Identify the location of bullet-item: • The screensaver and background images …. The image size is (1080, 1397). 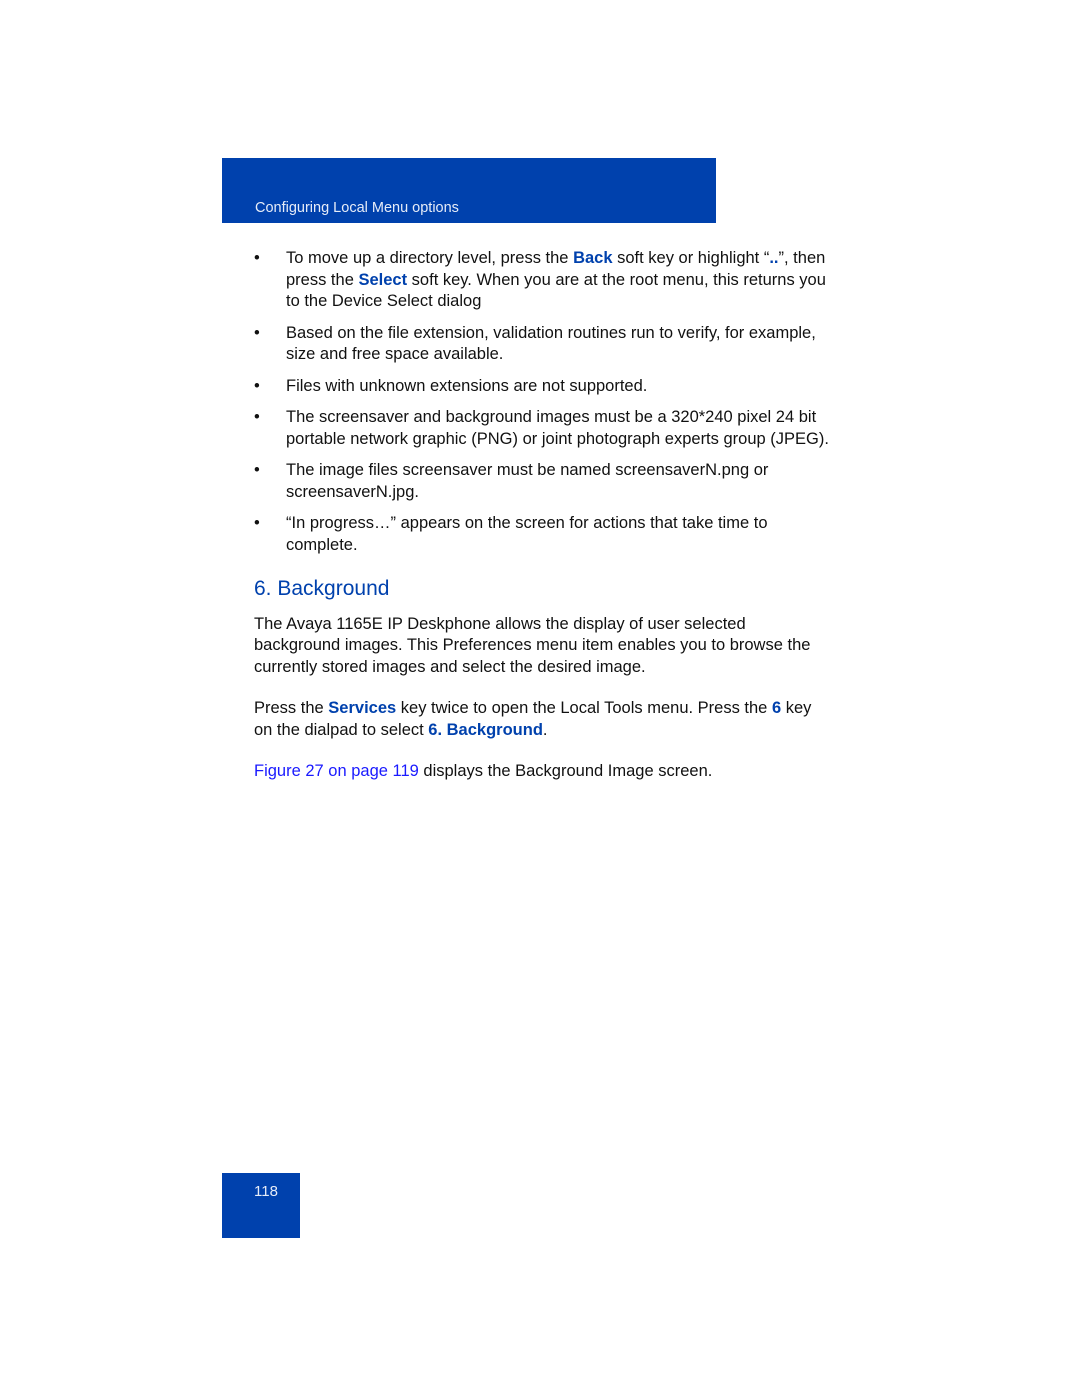
(541, 428).